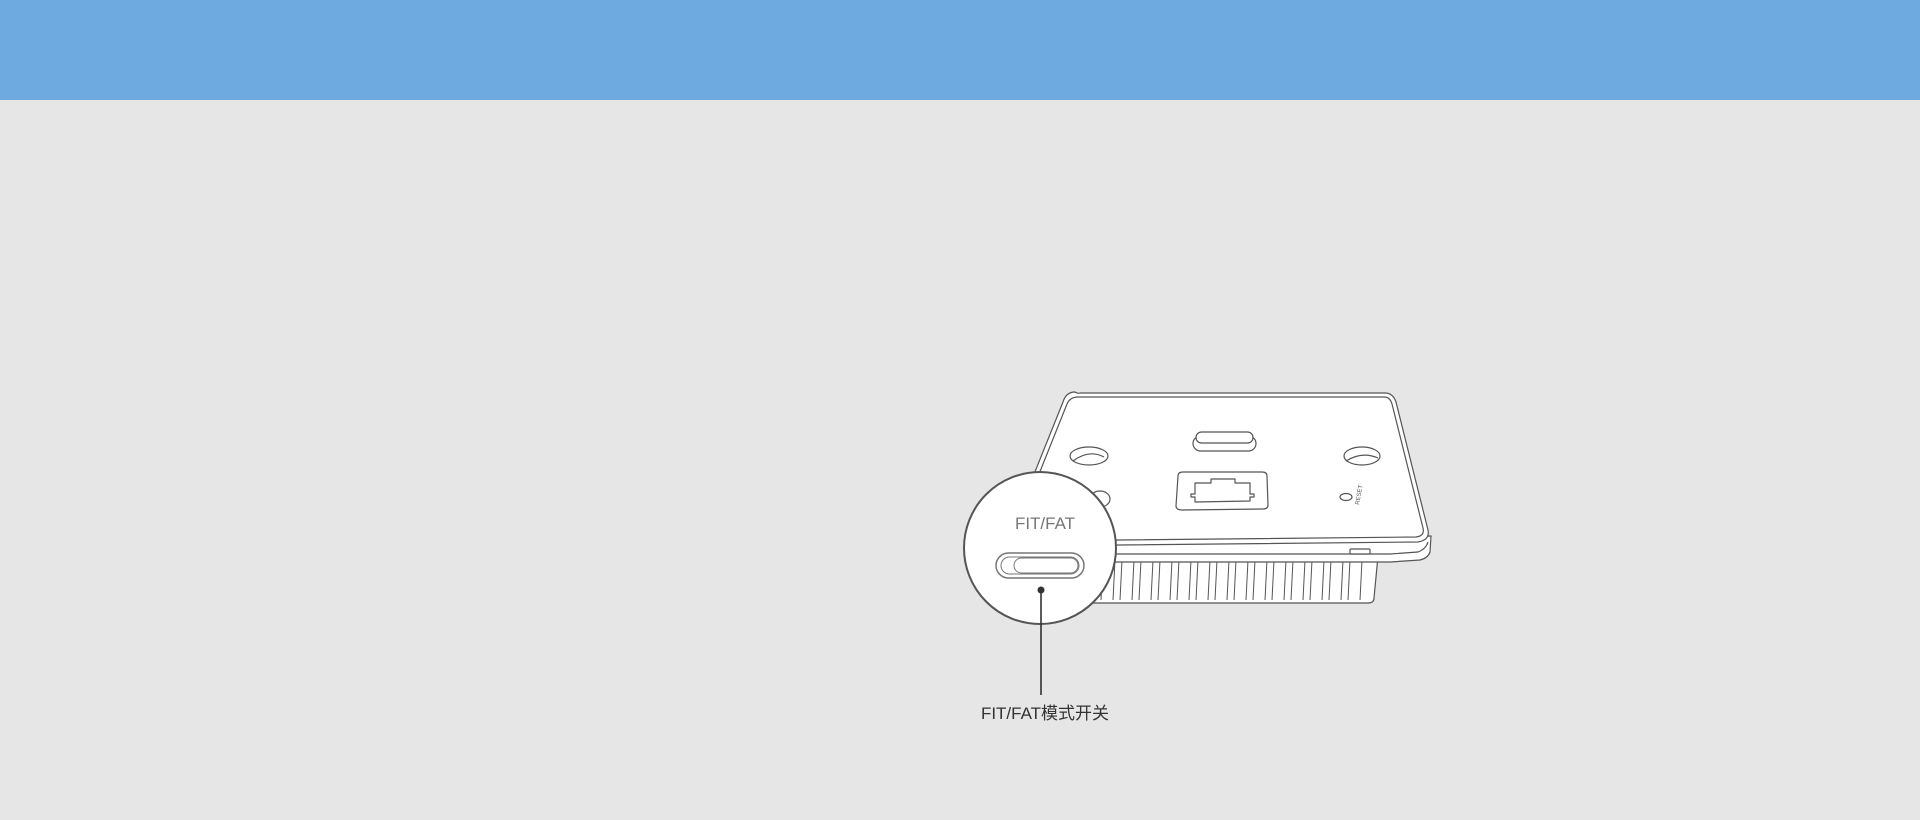 The height and width of the screenshot is (820, 1920). I want to click on zoom-callout: FIT/FAT, so click(1040, 548).